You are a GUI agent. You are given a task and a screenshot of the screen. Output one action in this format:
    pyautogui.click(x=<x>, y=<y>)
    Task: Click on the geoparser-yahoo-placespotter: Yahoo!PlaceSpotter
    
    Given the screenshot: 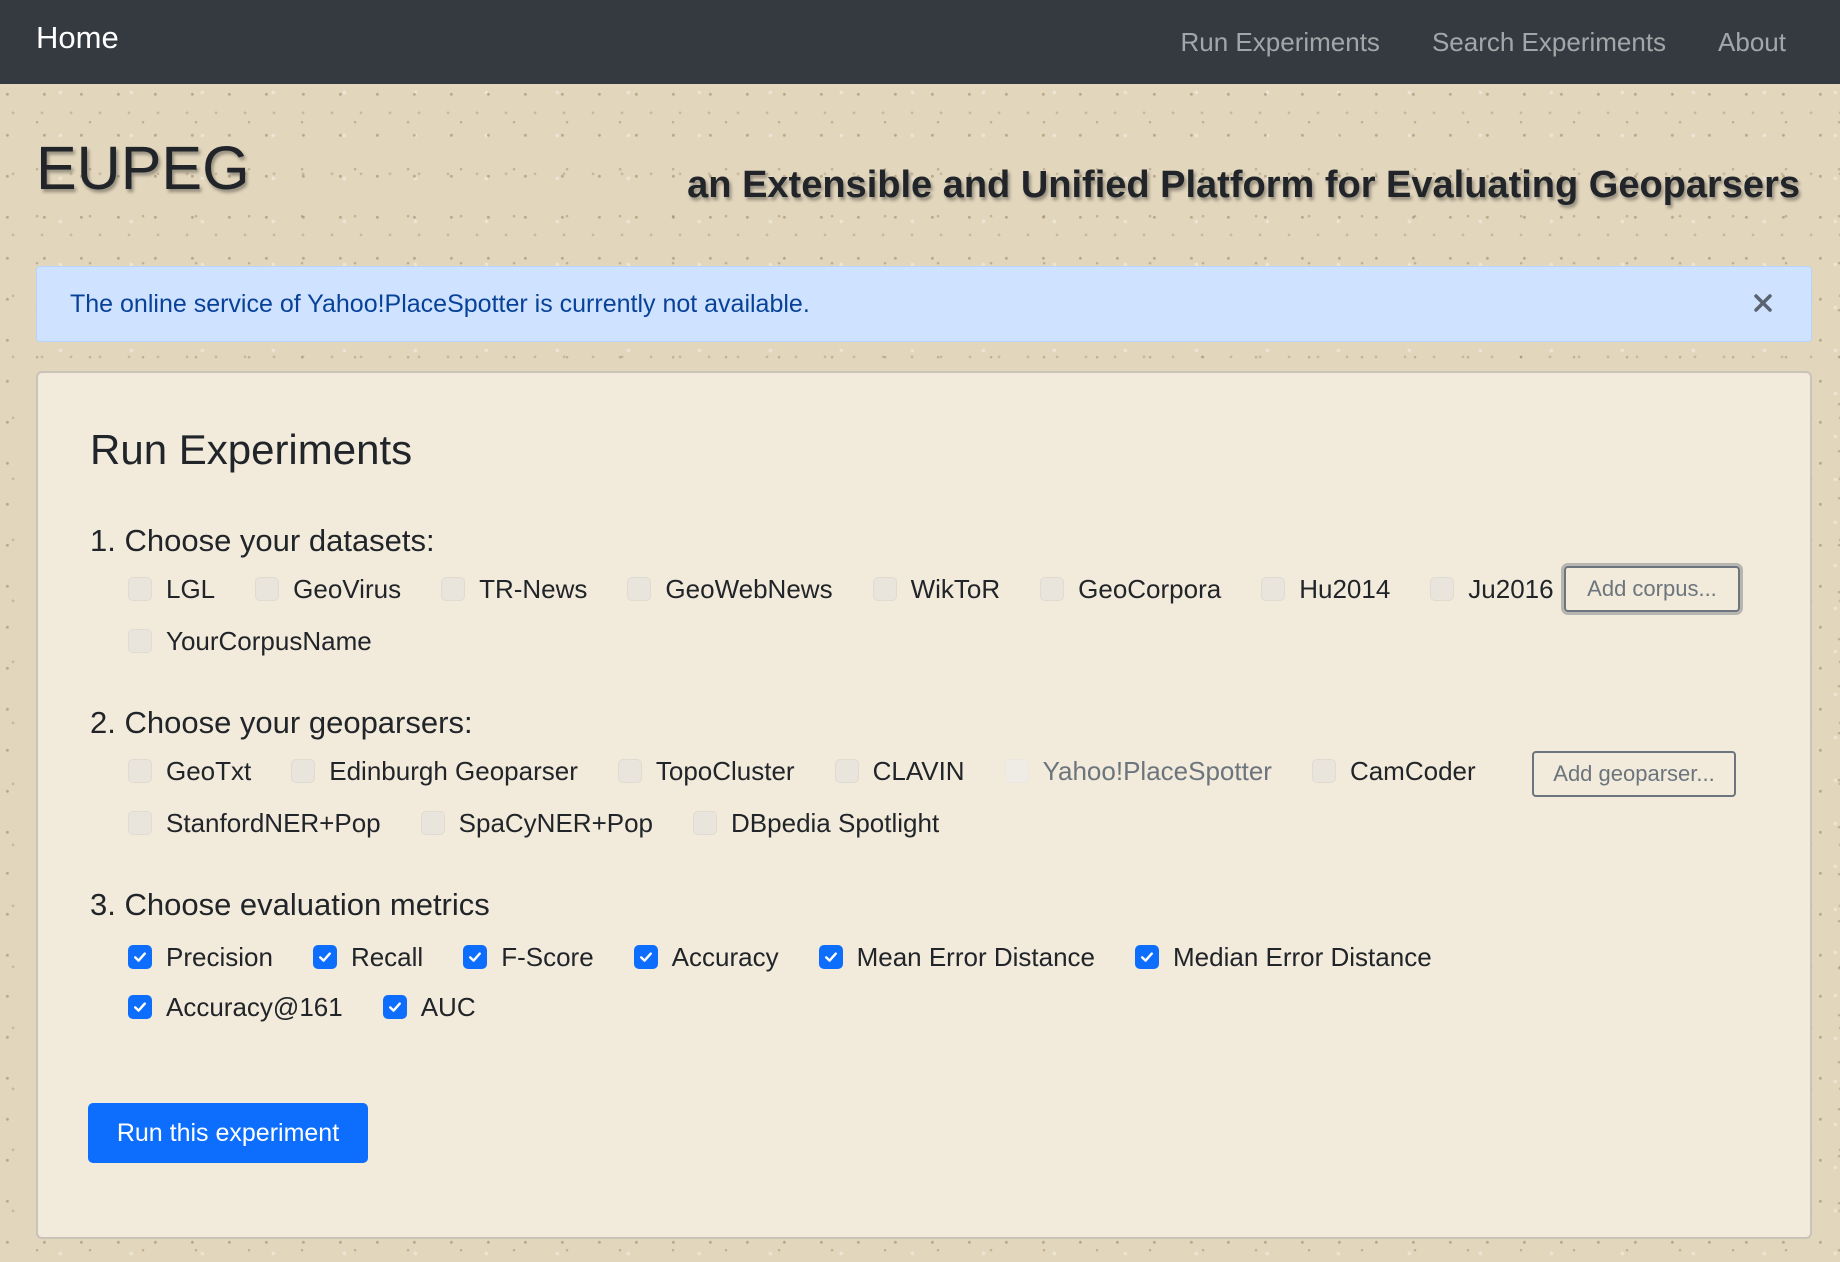 What is the action you would take?
    pyautogui.click(x=1138, y=771)
    